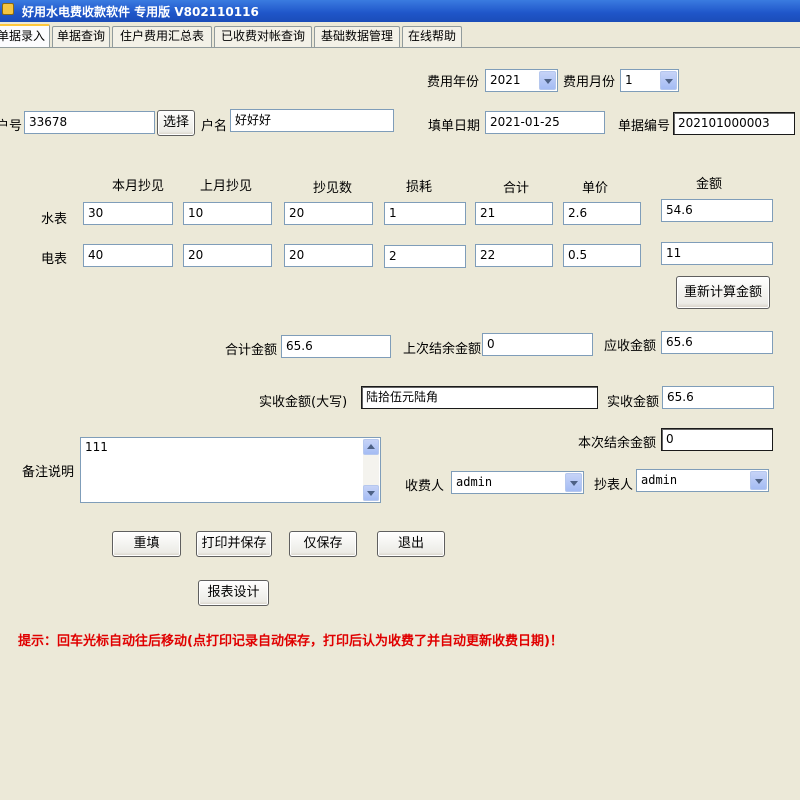 The height and width of the screenshot is (800, 800). What do you see at coordinates (371, 493) in the screenshot?
I see `scroll-down-icon` at bounding box center [371, 493].